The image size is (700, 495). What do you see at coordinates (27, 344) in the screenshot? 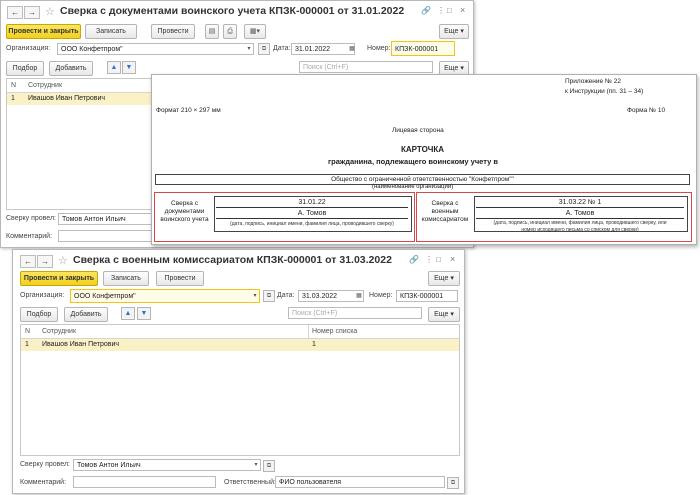
I see `row-number: 1` at bounding box center [27, 344].